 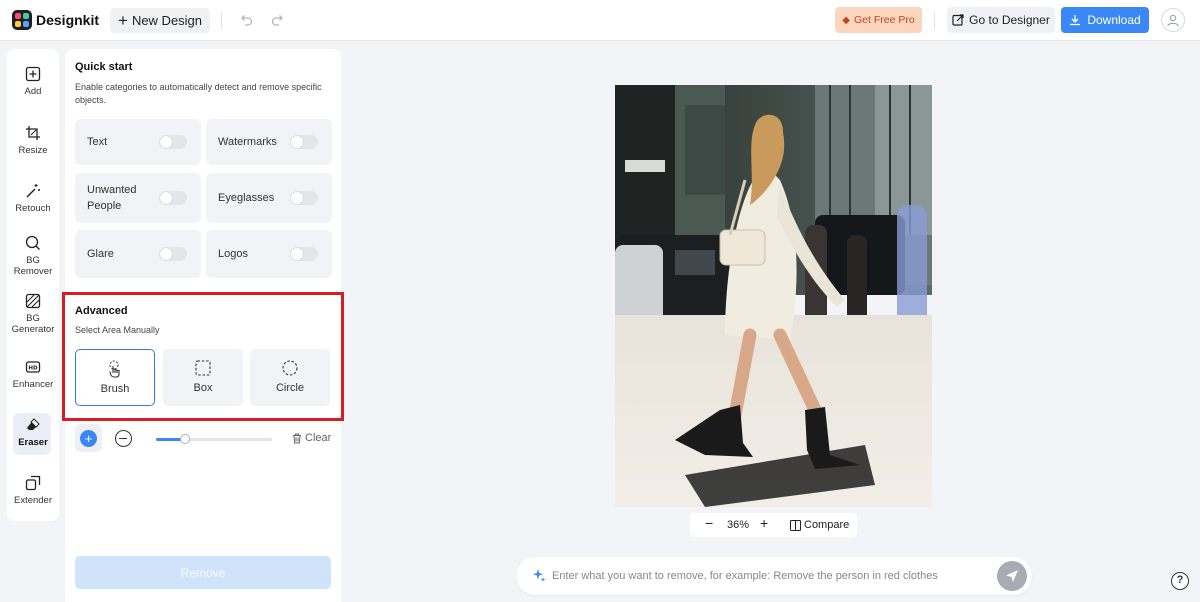 I want to click on svg-text: HD, so click(x=33, y=369).